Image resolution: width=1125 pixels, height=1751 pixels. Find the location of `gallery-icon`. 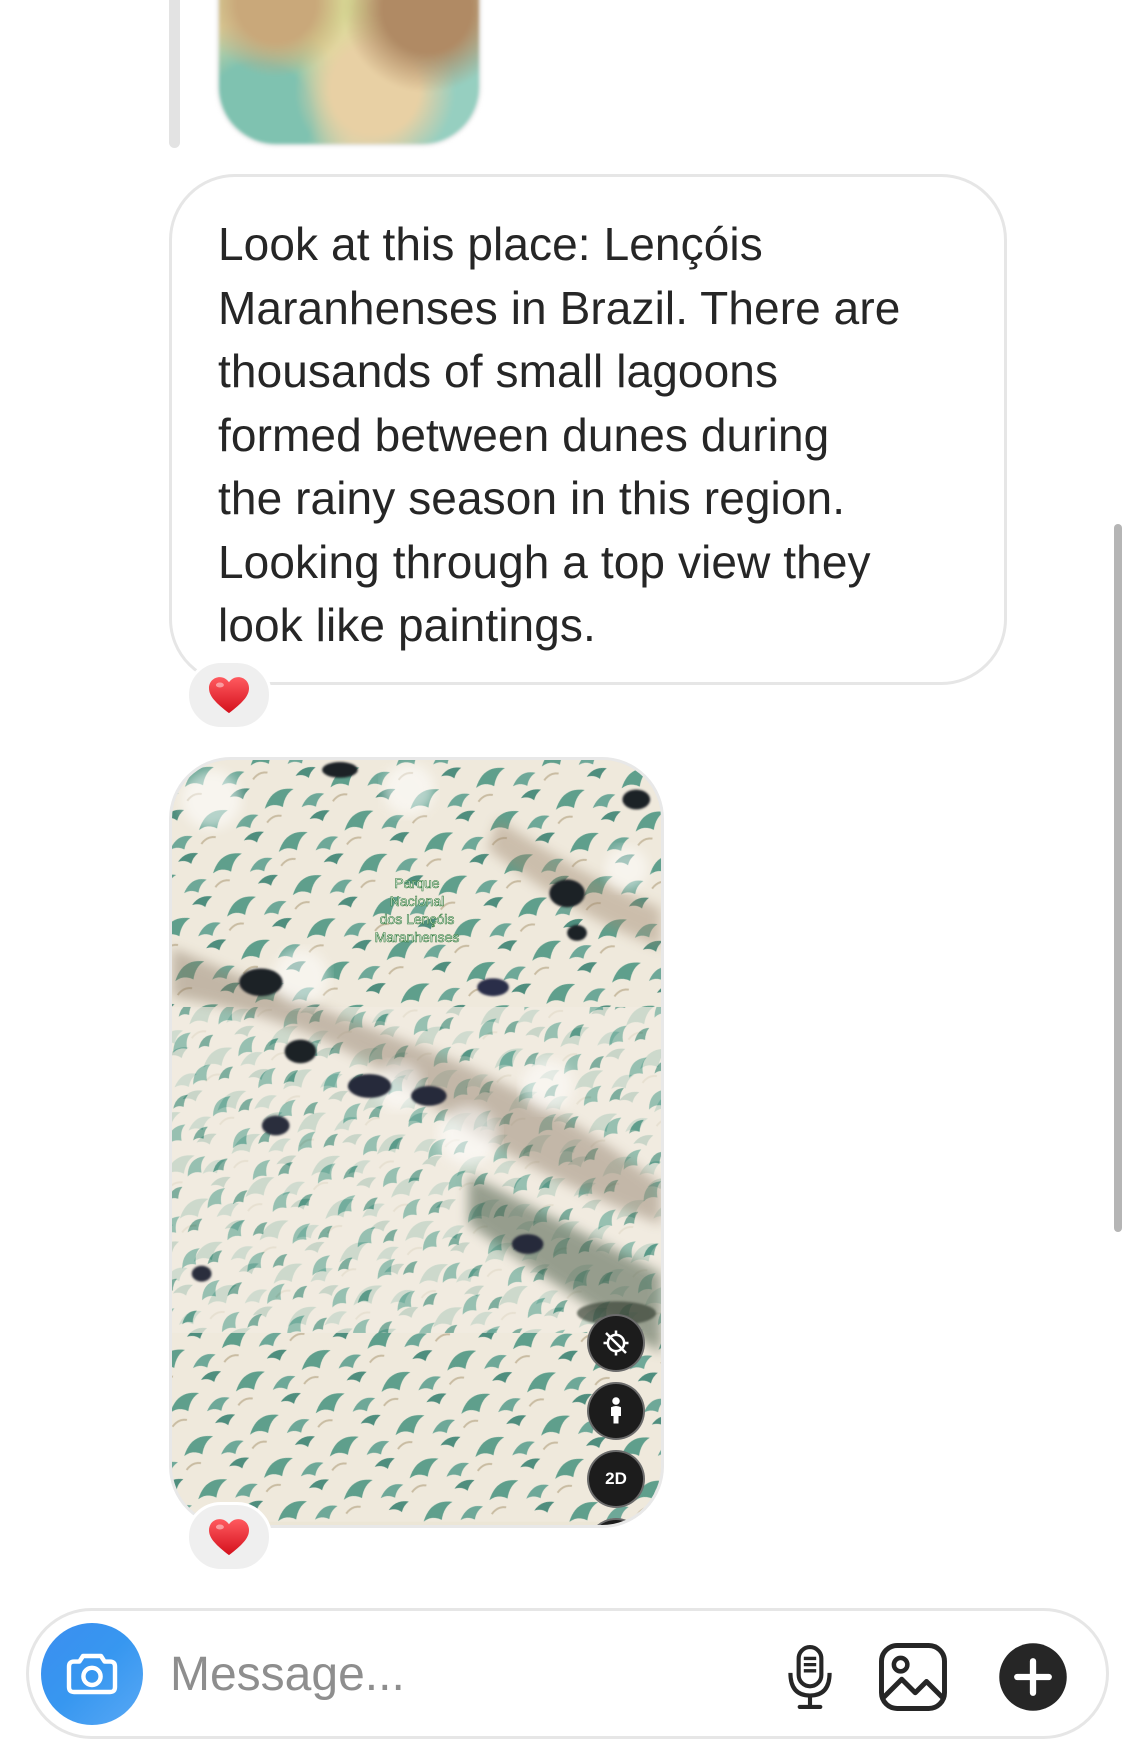

gallery-icon is located at coordinates (913, 1677).